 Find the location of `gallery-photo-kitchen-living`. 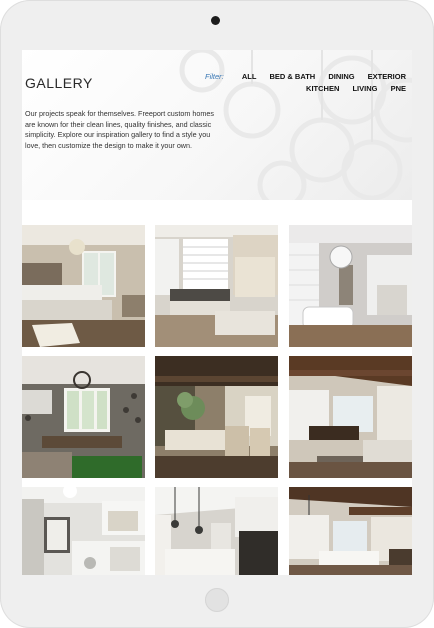

gallery-photo-kitchen-living is located at coordinates (350, 417).